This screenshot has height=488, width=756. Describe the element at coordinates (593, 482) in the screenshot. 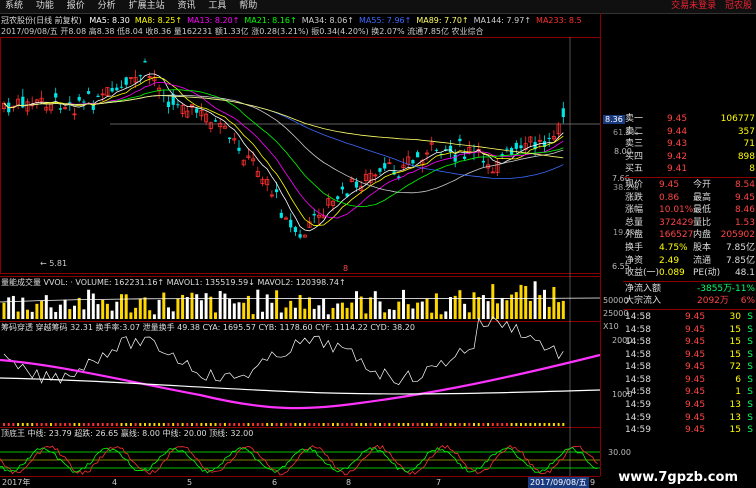

I see `date-axis-9: 9` at that location.